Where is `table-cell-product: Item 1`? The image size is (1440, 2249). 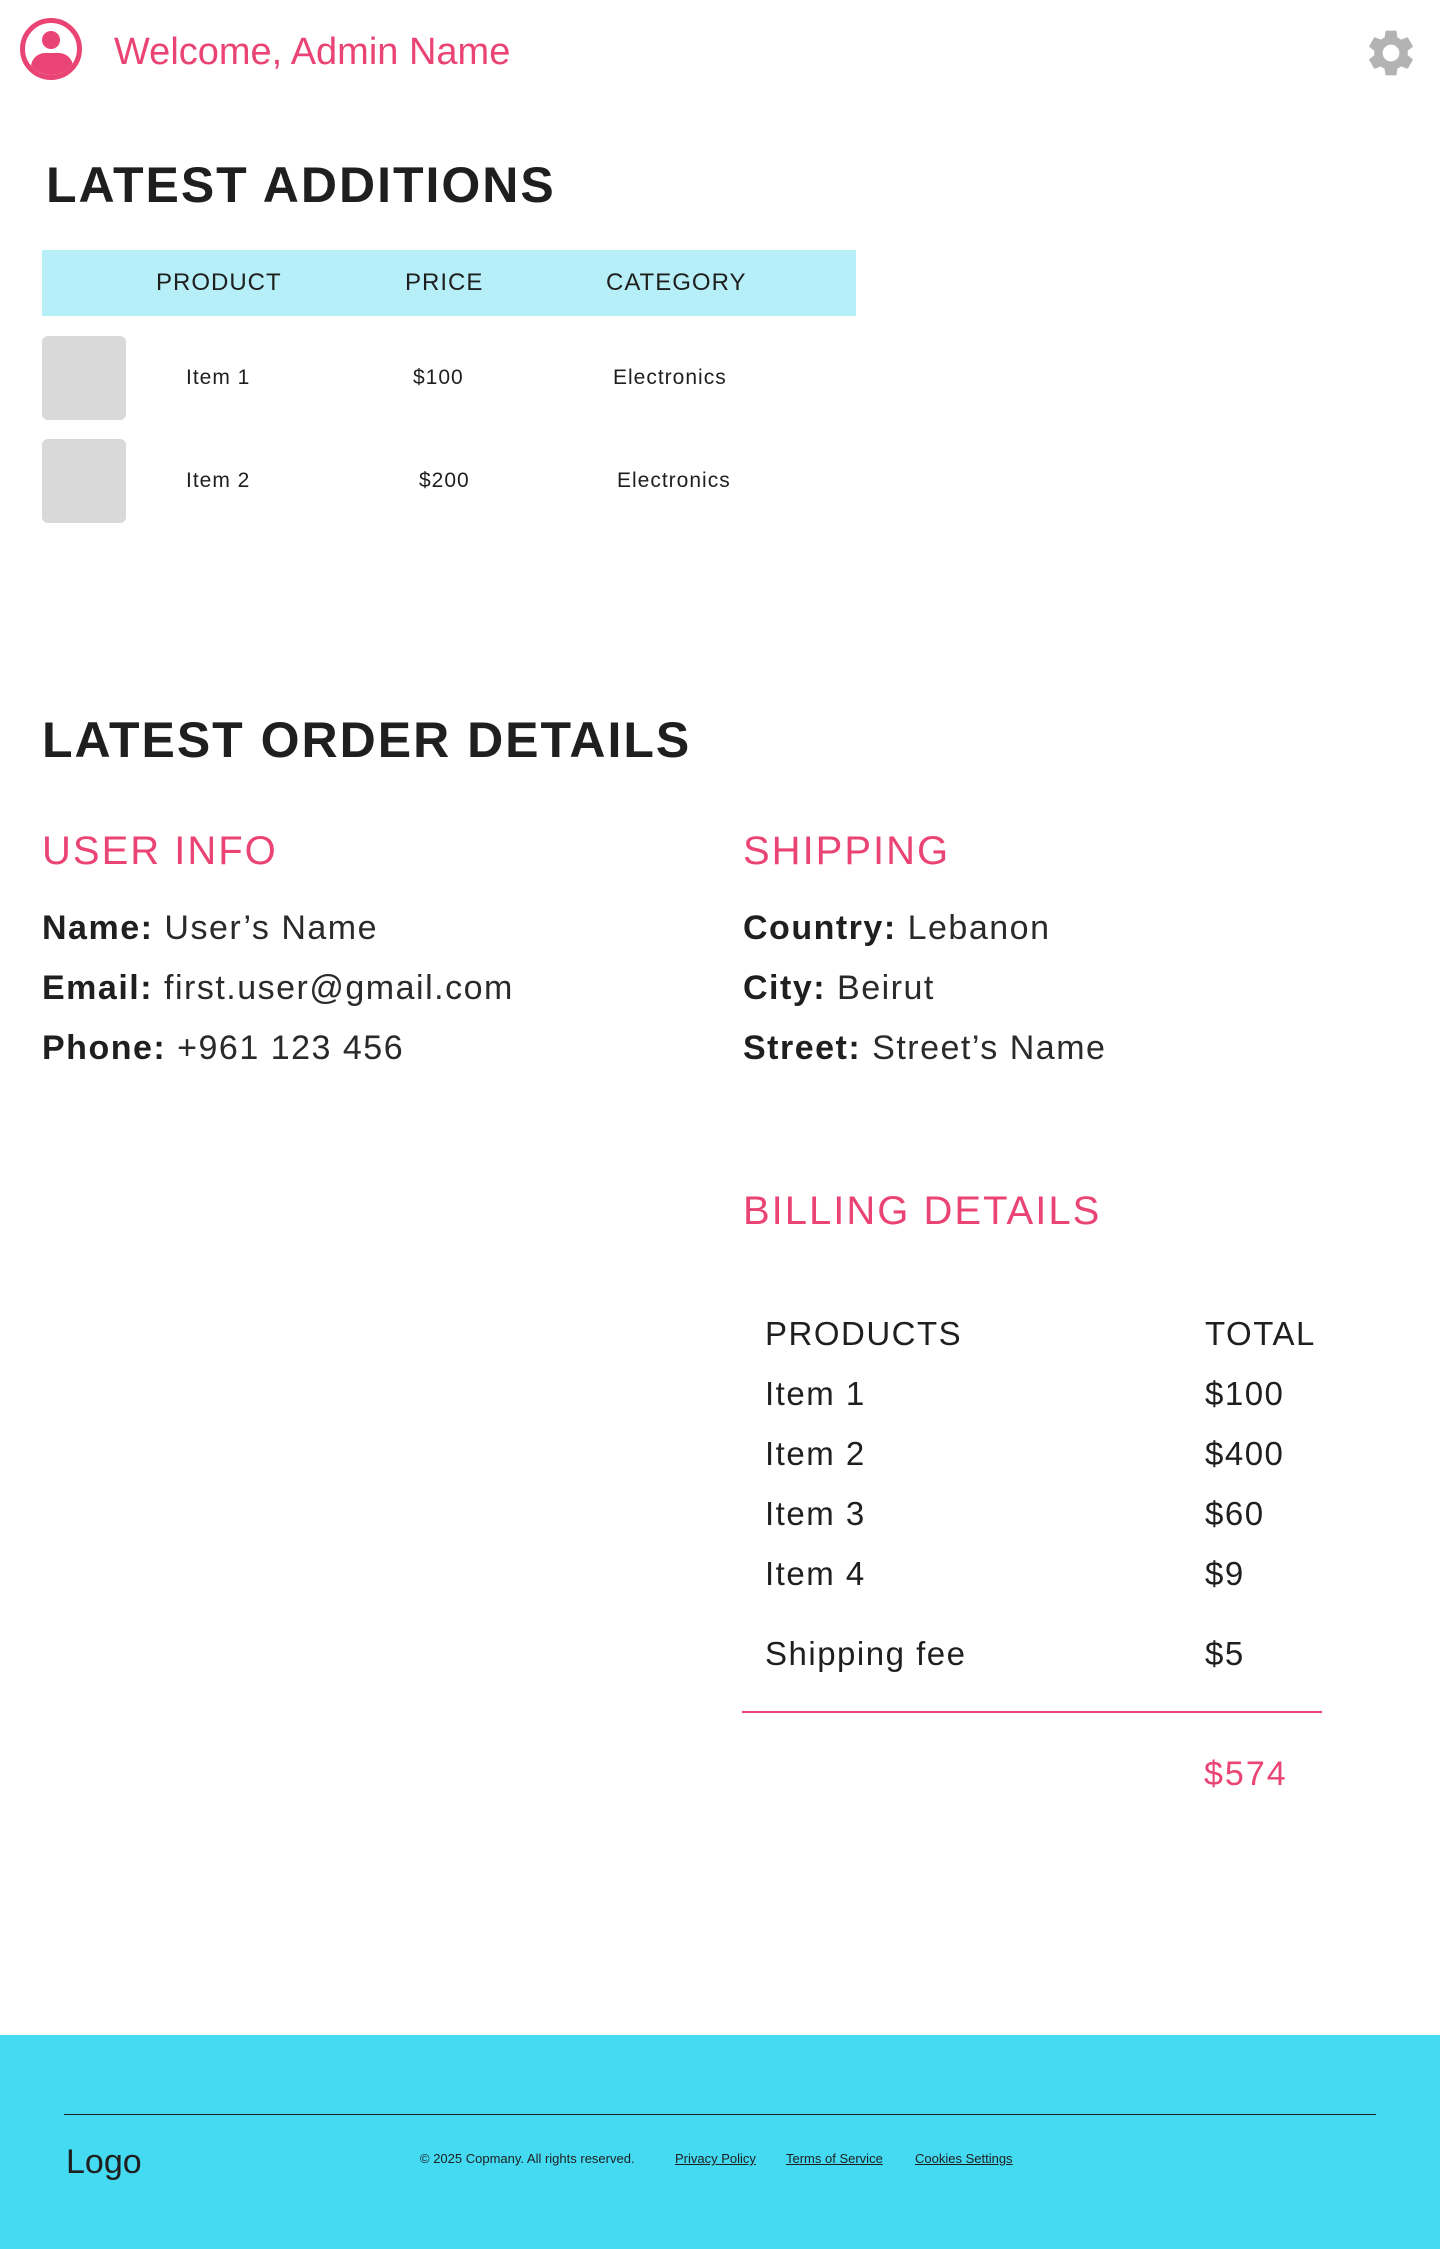
table-cell-product: Item 1 is located at coordinates (218, 377).